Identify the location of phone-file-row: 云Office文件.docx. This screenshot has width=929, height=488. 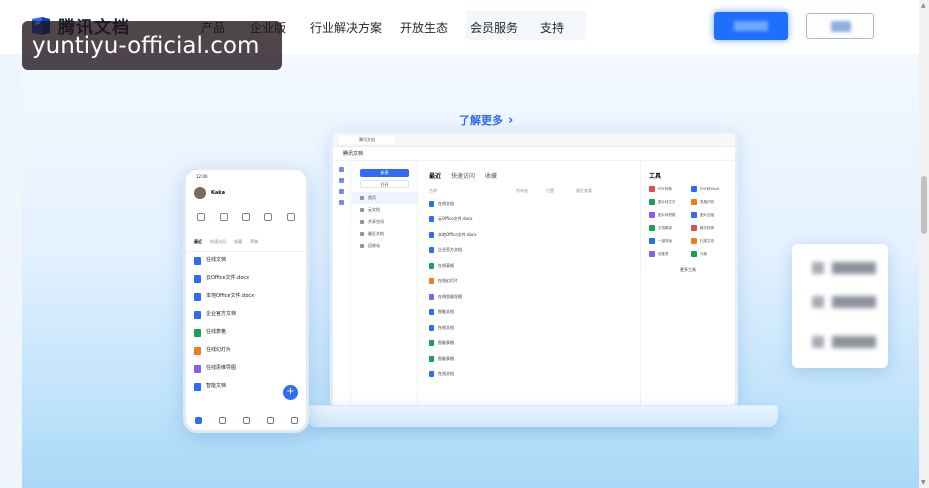
(246, 279).